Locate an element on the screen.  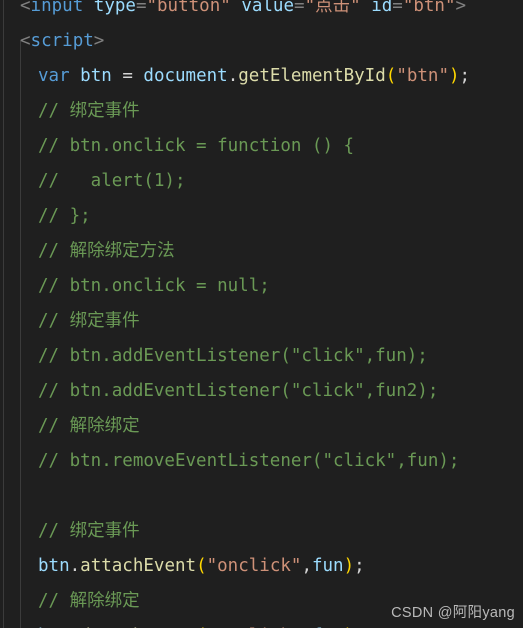
code-line: <script> is located at coordinates (261, 41).